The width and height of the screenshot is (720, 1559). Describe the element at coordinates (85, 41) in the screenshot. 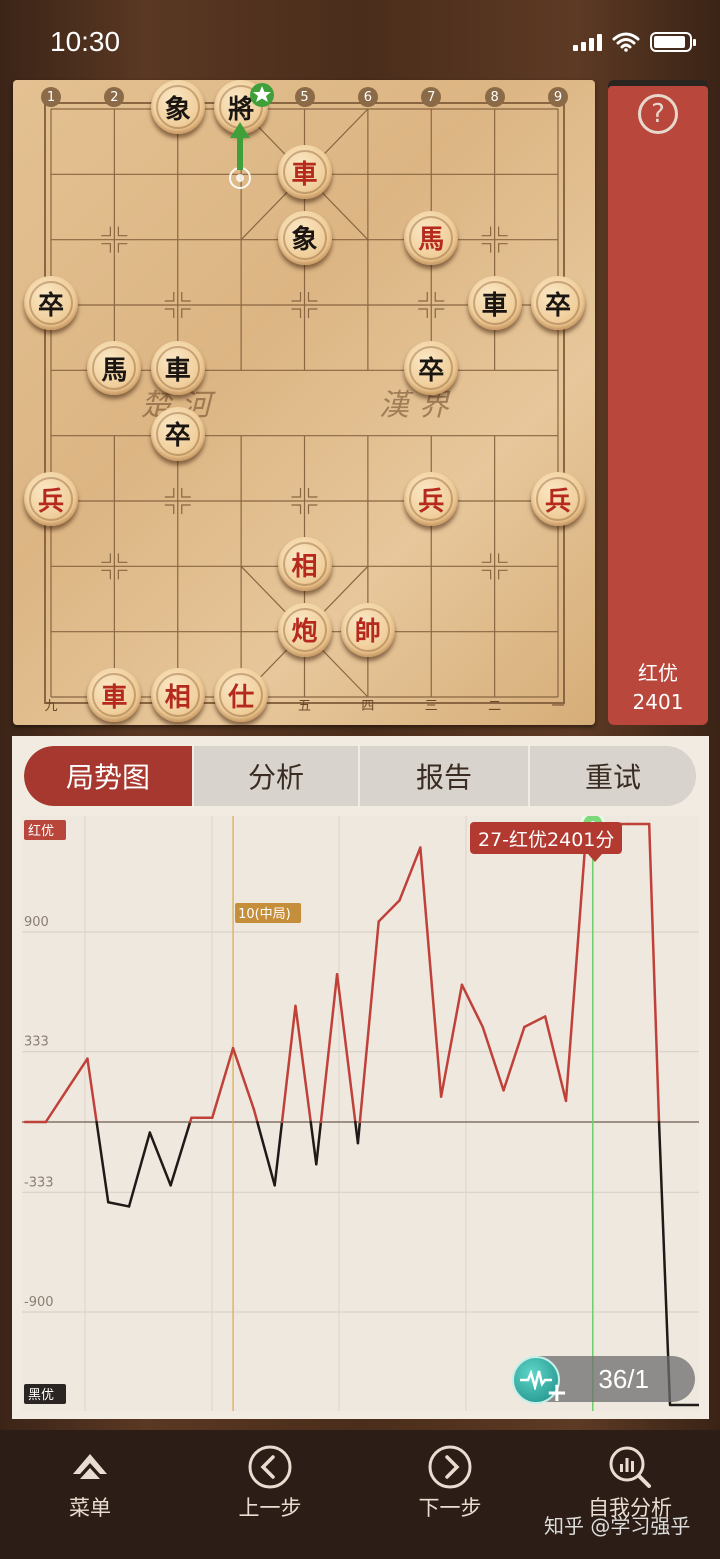

I see `status-time: 10:30` at that location.